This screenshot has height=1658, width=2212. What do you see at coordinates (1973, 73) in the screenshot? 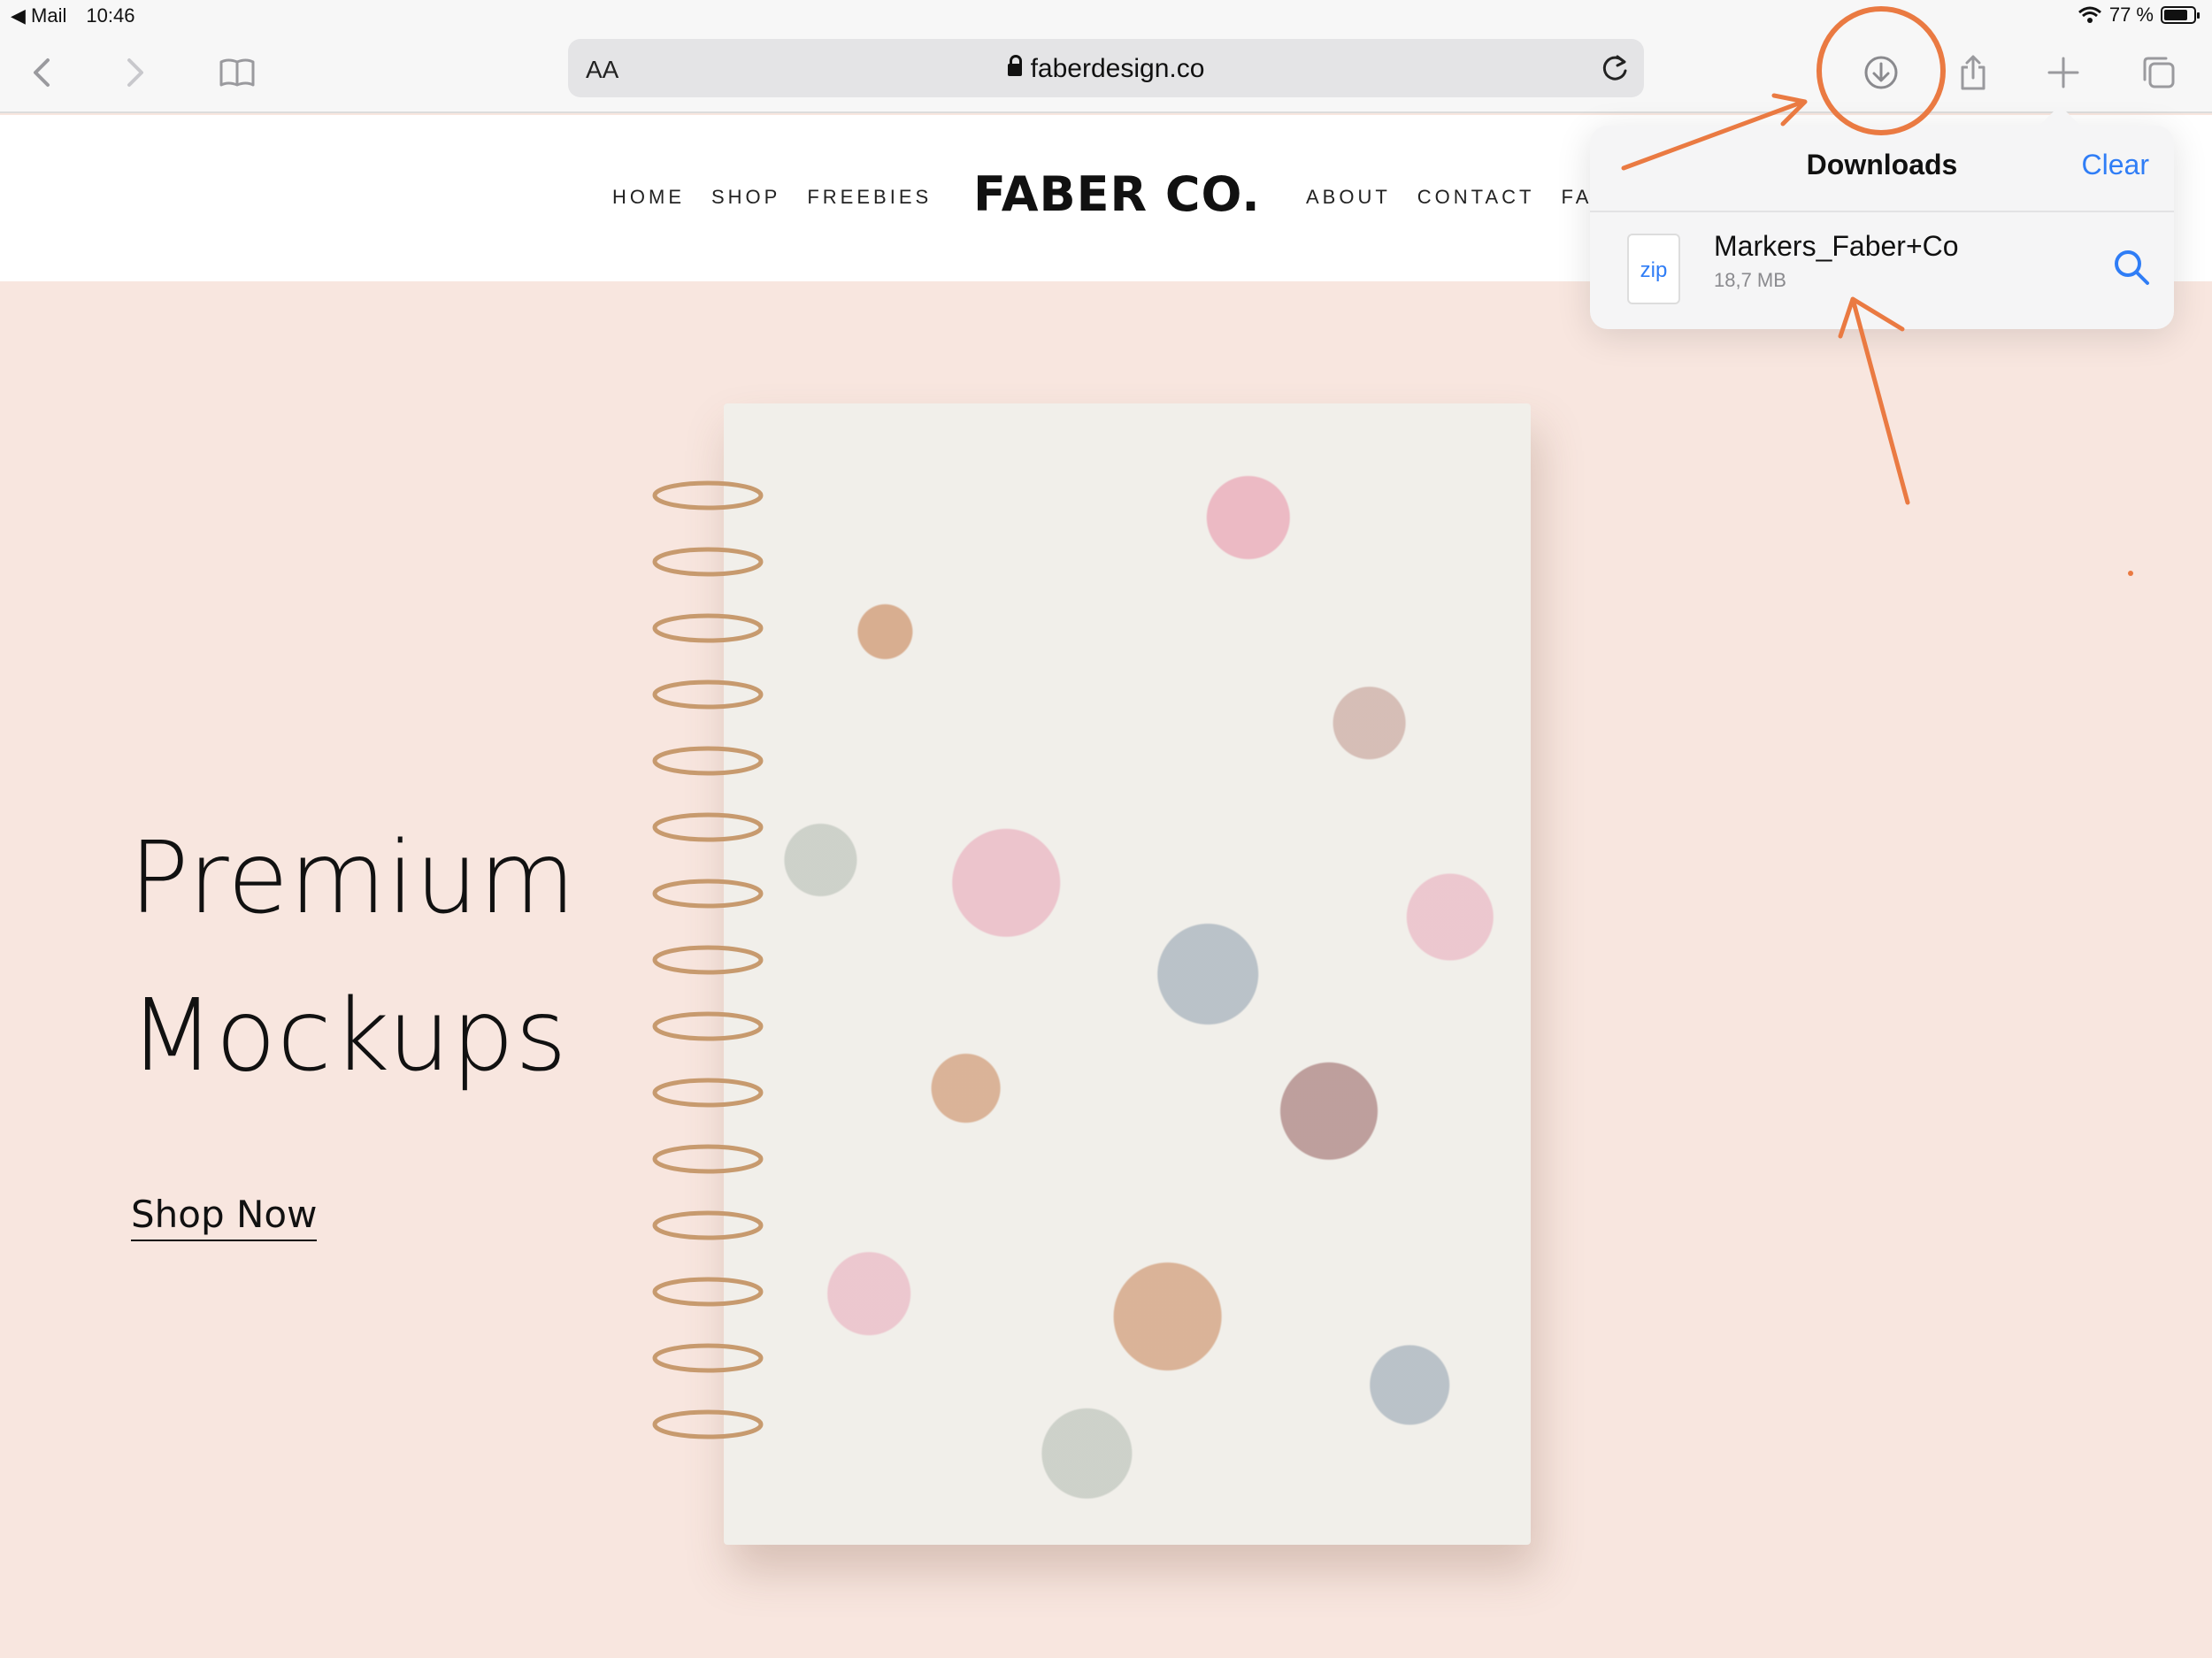
I see `share-icon` at bounding box center [1973, 73].